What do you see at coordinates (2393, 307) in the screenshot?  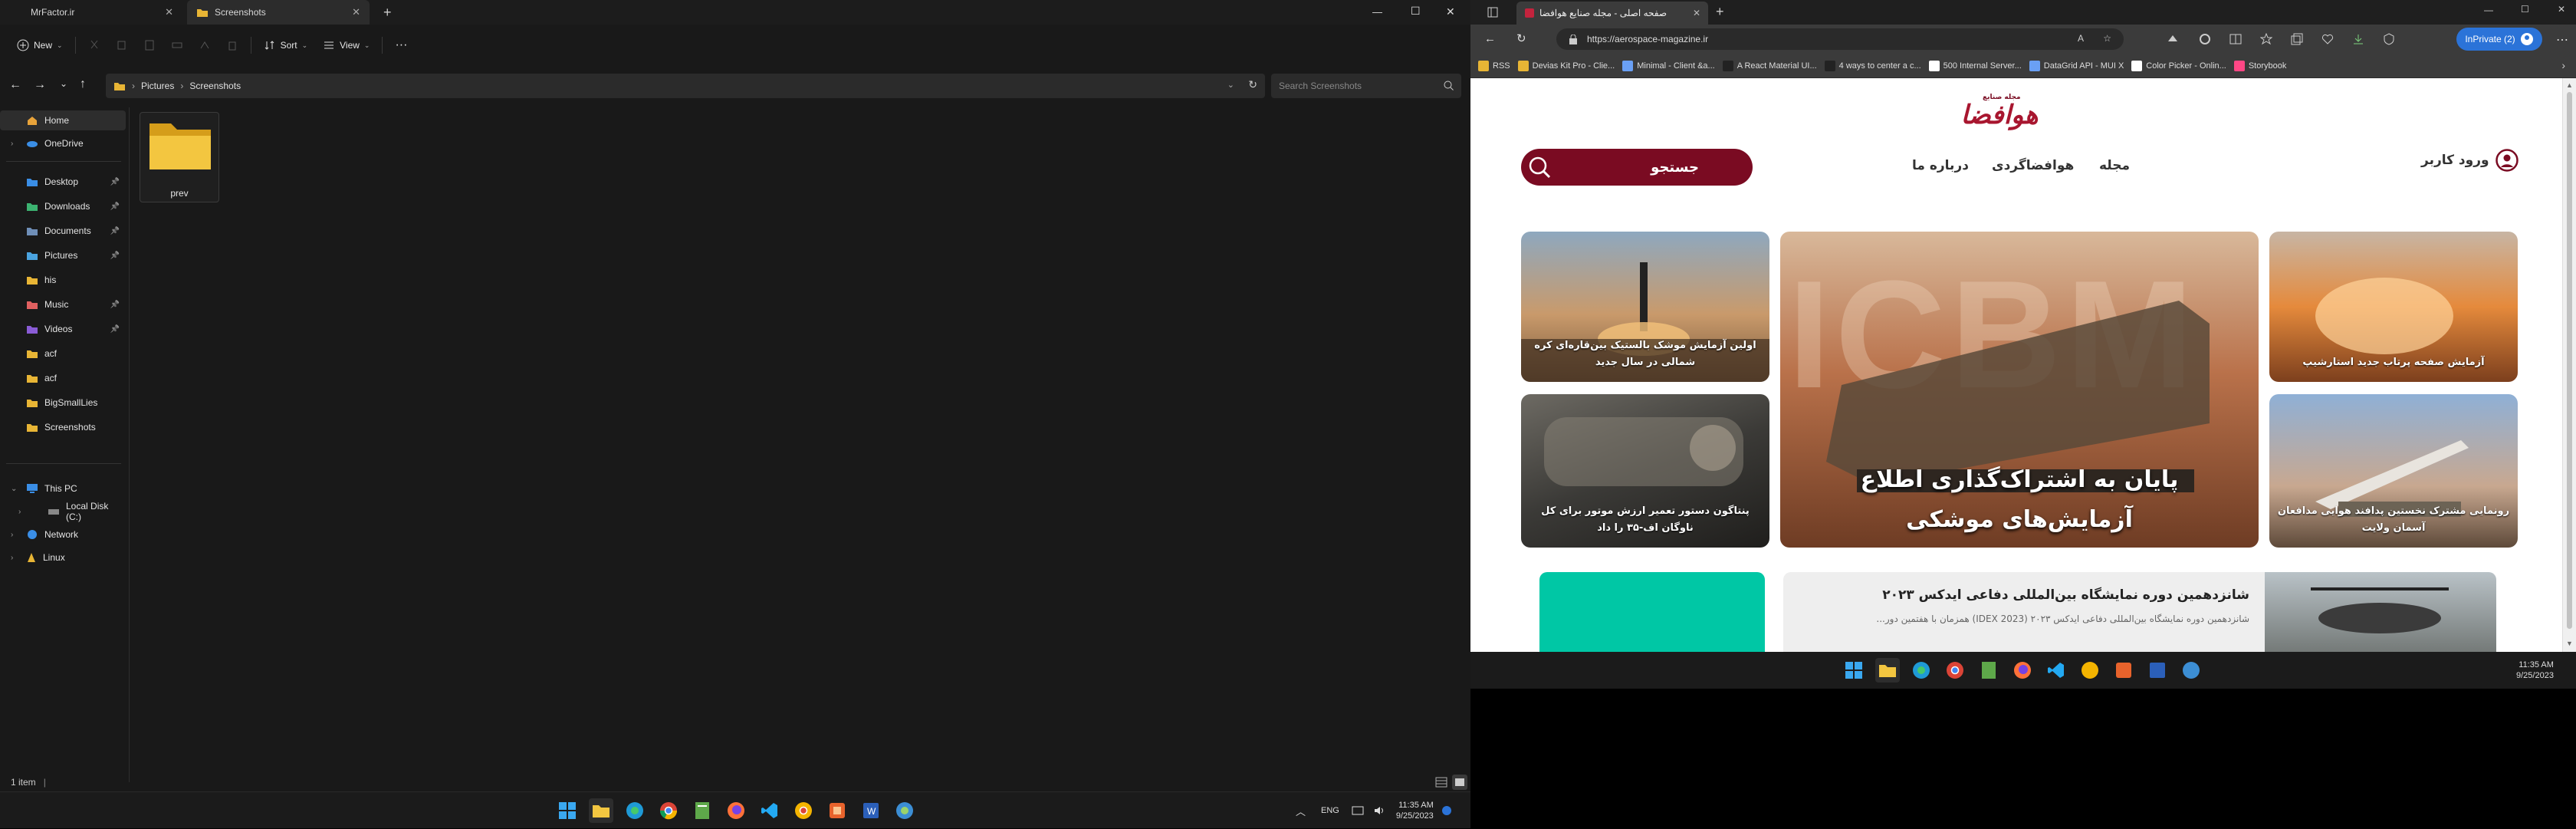 I see `news-card: آزمایش صفحه پرتاب جدید استارشیپ` at bounding box center [2393, 307].